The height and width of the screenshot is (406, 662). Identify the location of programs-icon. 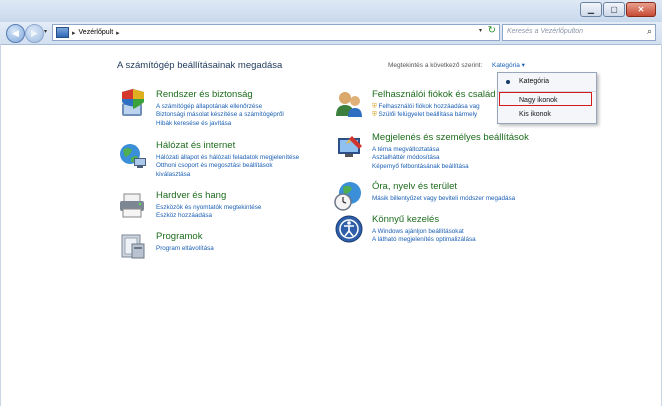
(133, 246).